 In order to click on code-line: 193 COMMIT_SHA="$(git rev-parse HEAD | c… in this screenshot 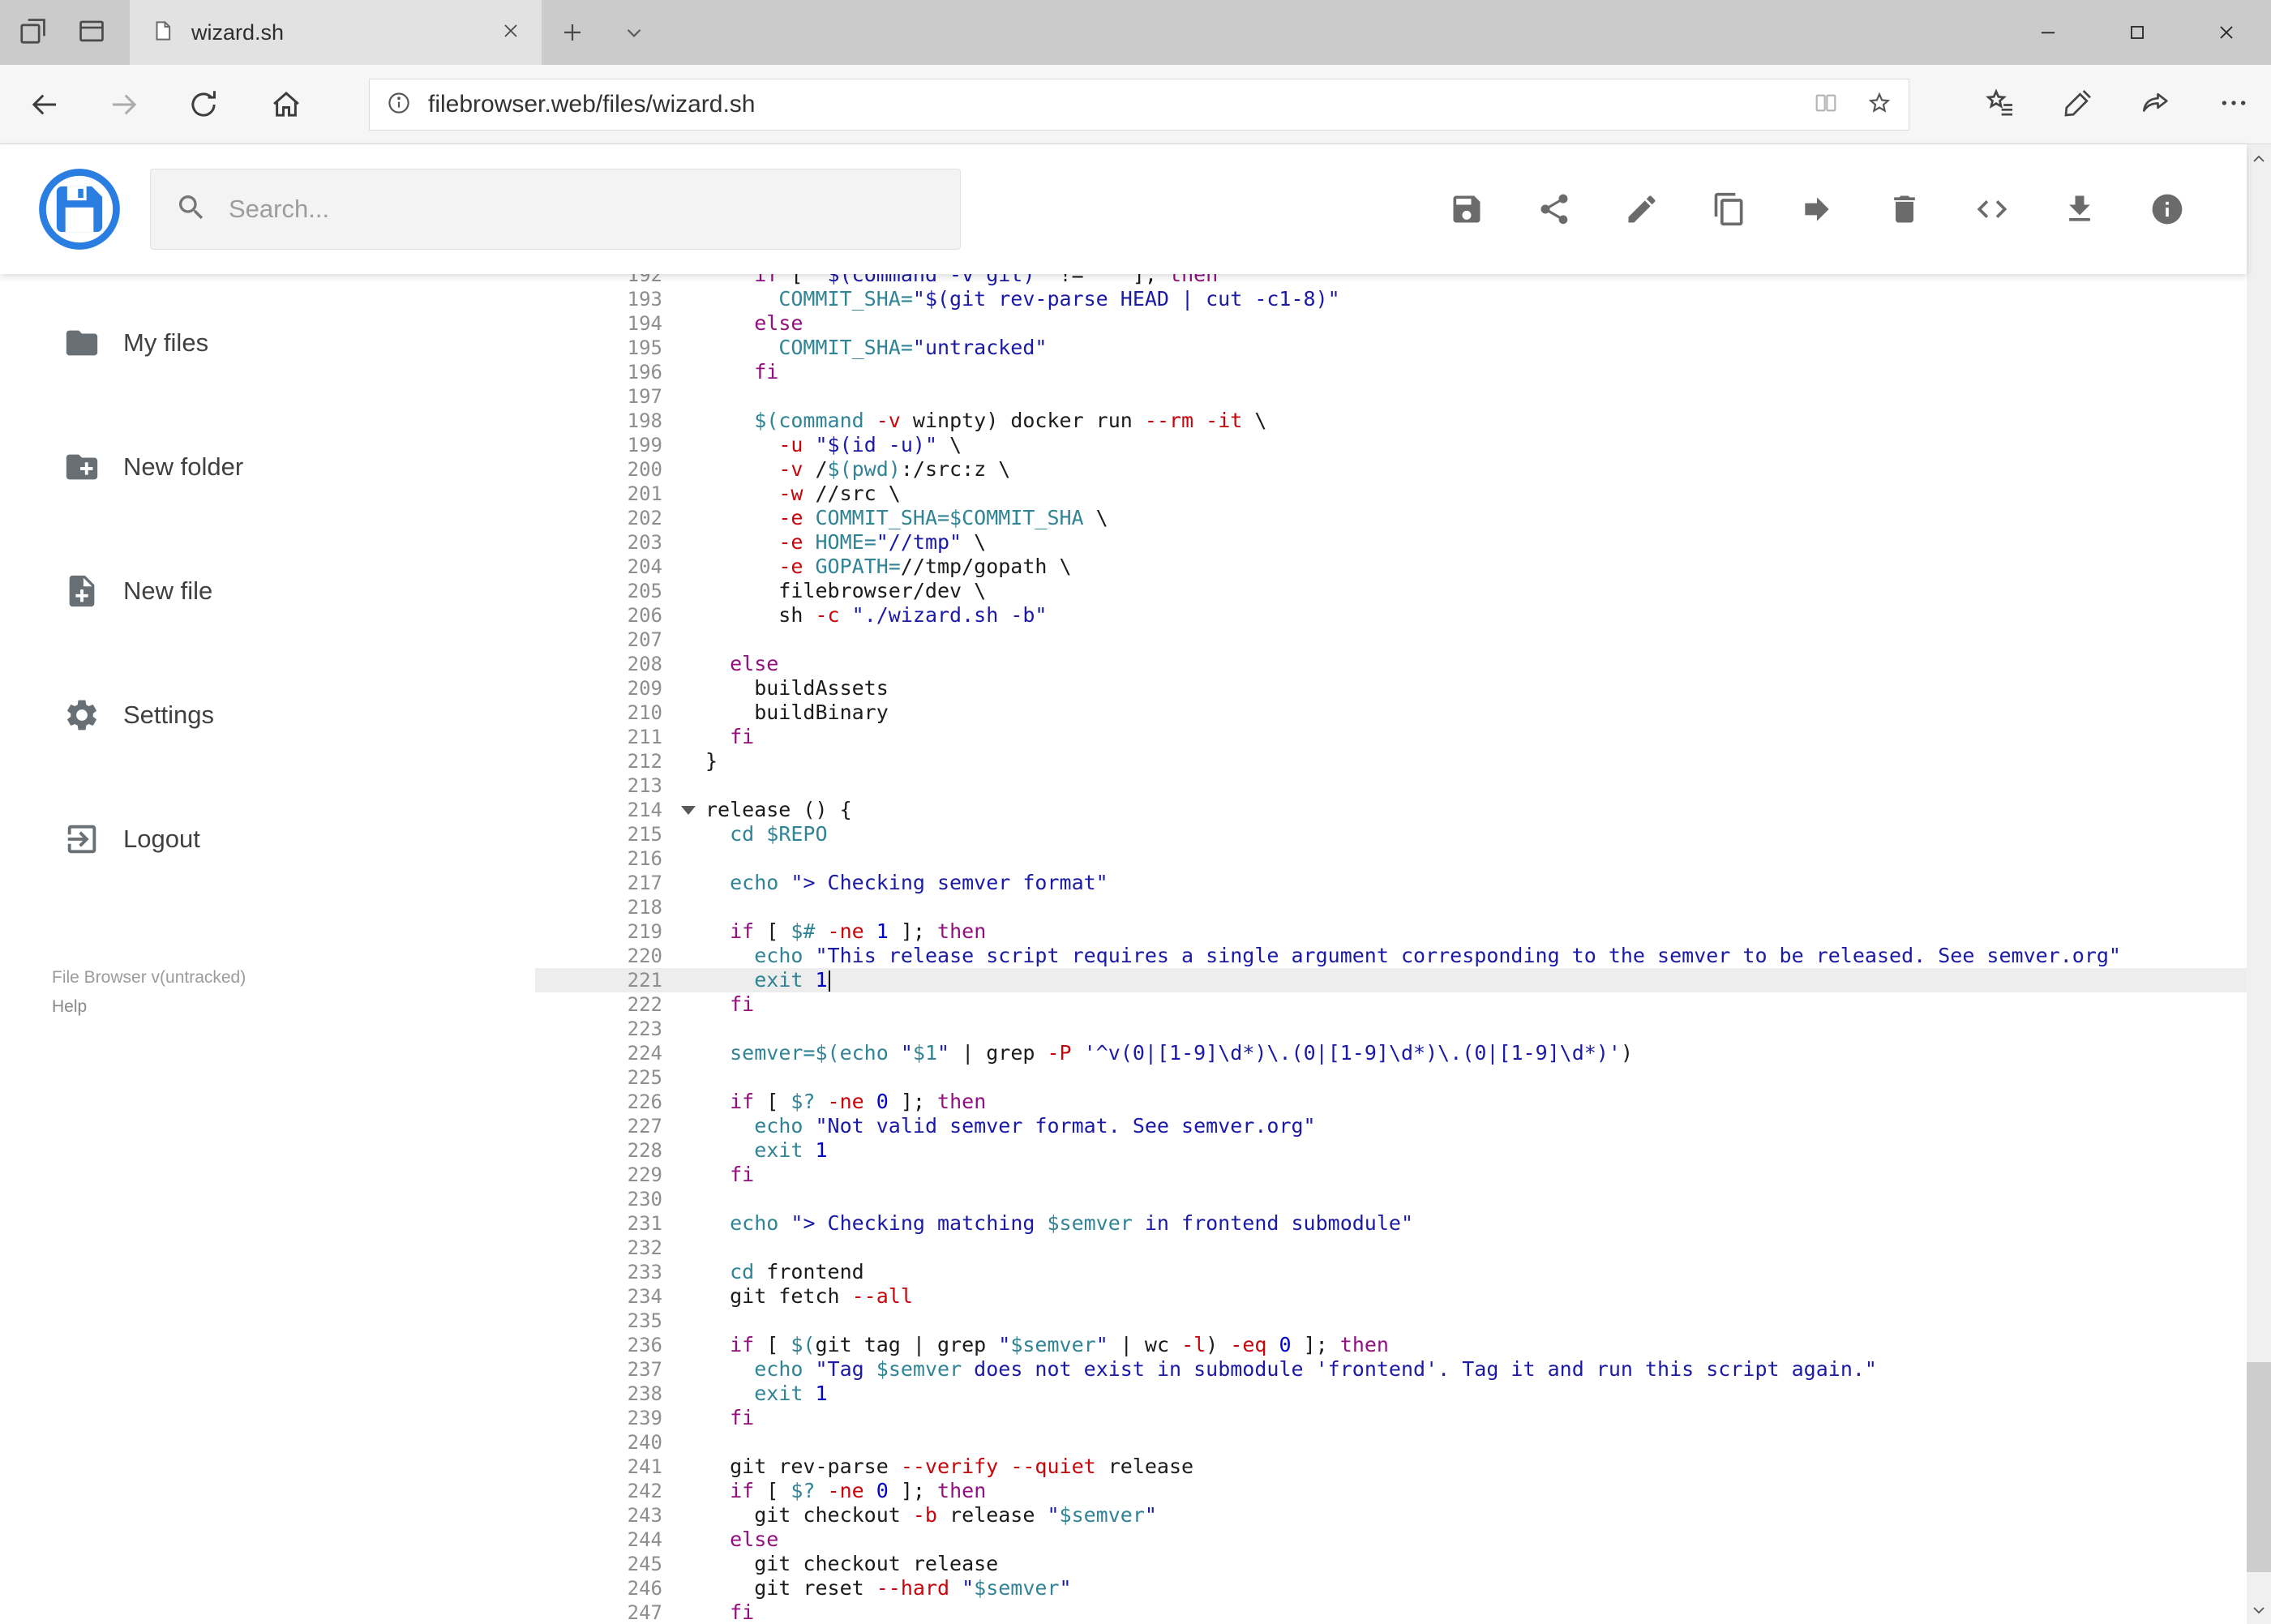, I will do `click(1391, 299)`.